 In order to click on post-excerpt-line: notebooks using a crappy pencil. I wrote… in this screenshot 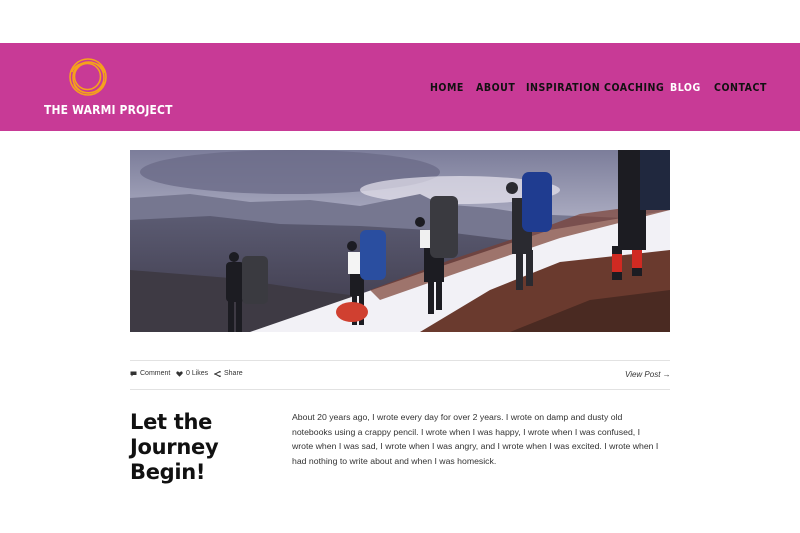, I will do `click(466, 431)`.